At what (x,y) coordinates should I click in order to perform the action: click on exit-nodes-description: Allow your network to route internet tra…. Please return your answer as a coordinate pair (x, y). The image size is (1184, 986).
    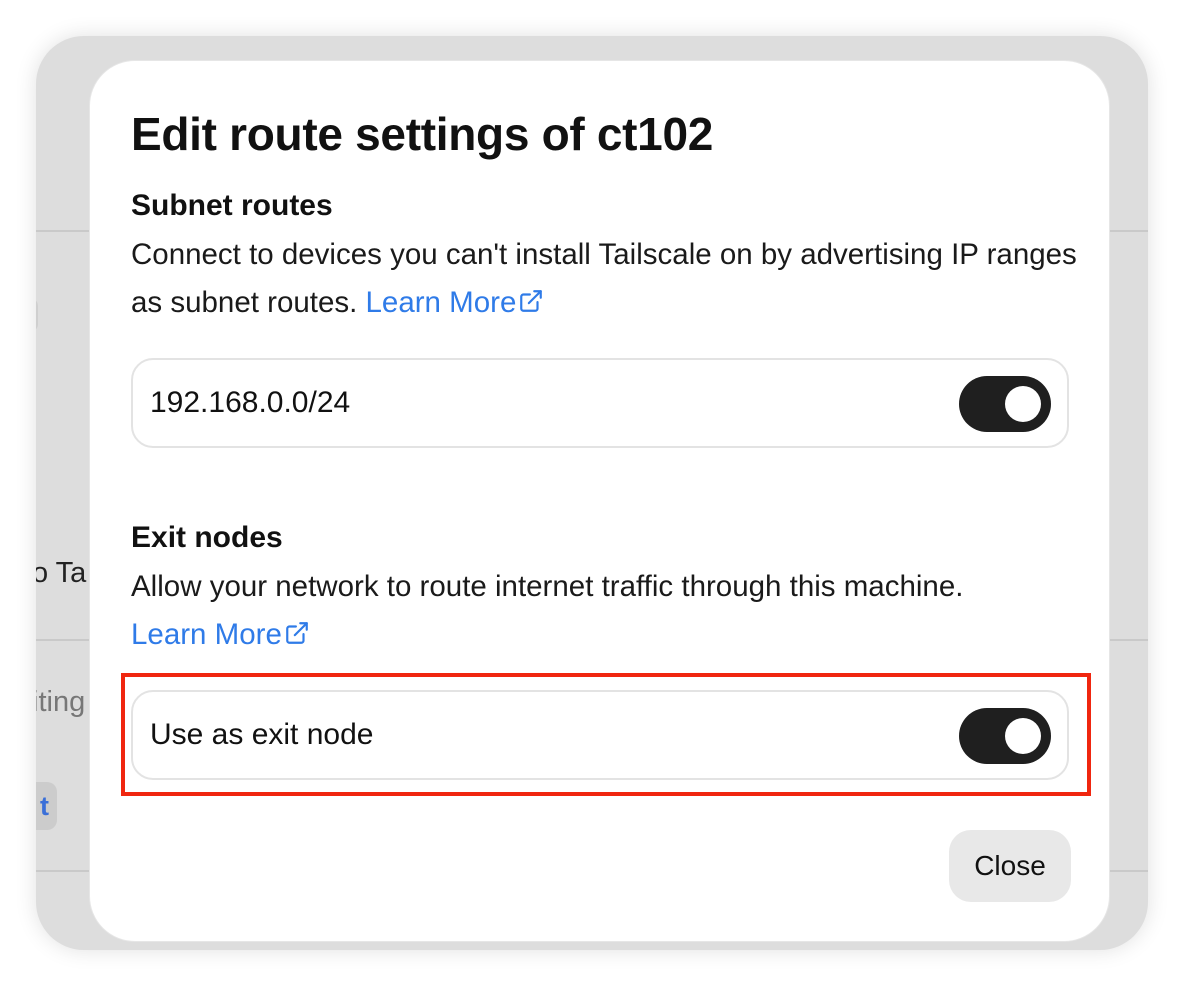
    Looking at the image, I should click on (611, 611).